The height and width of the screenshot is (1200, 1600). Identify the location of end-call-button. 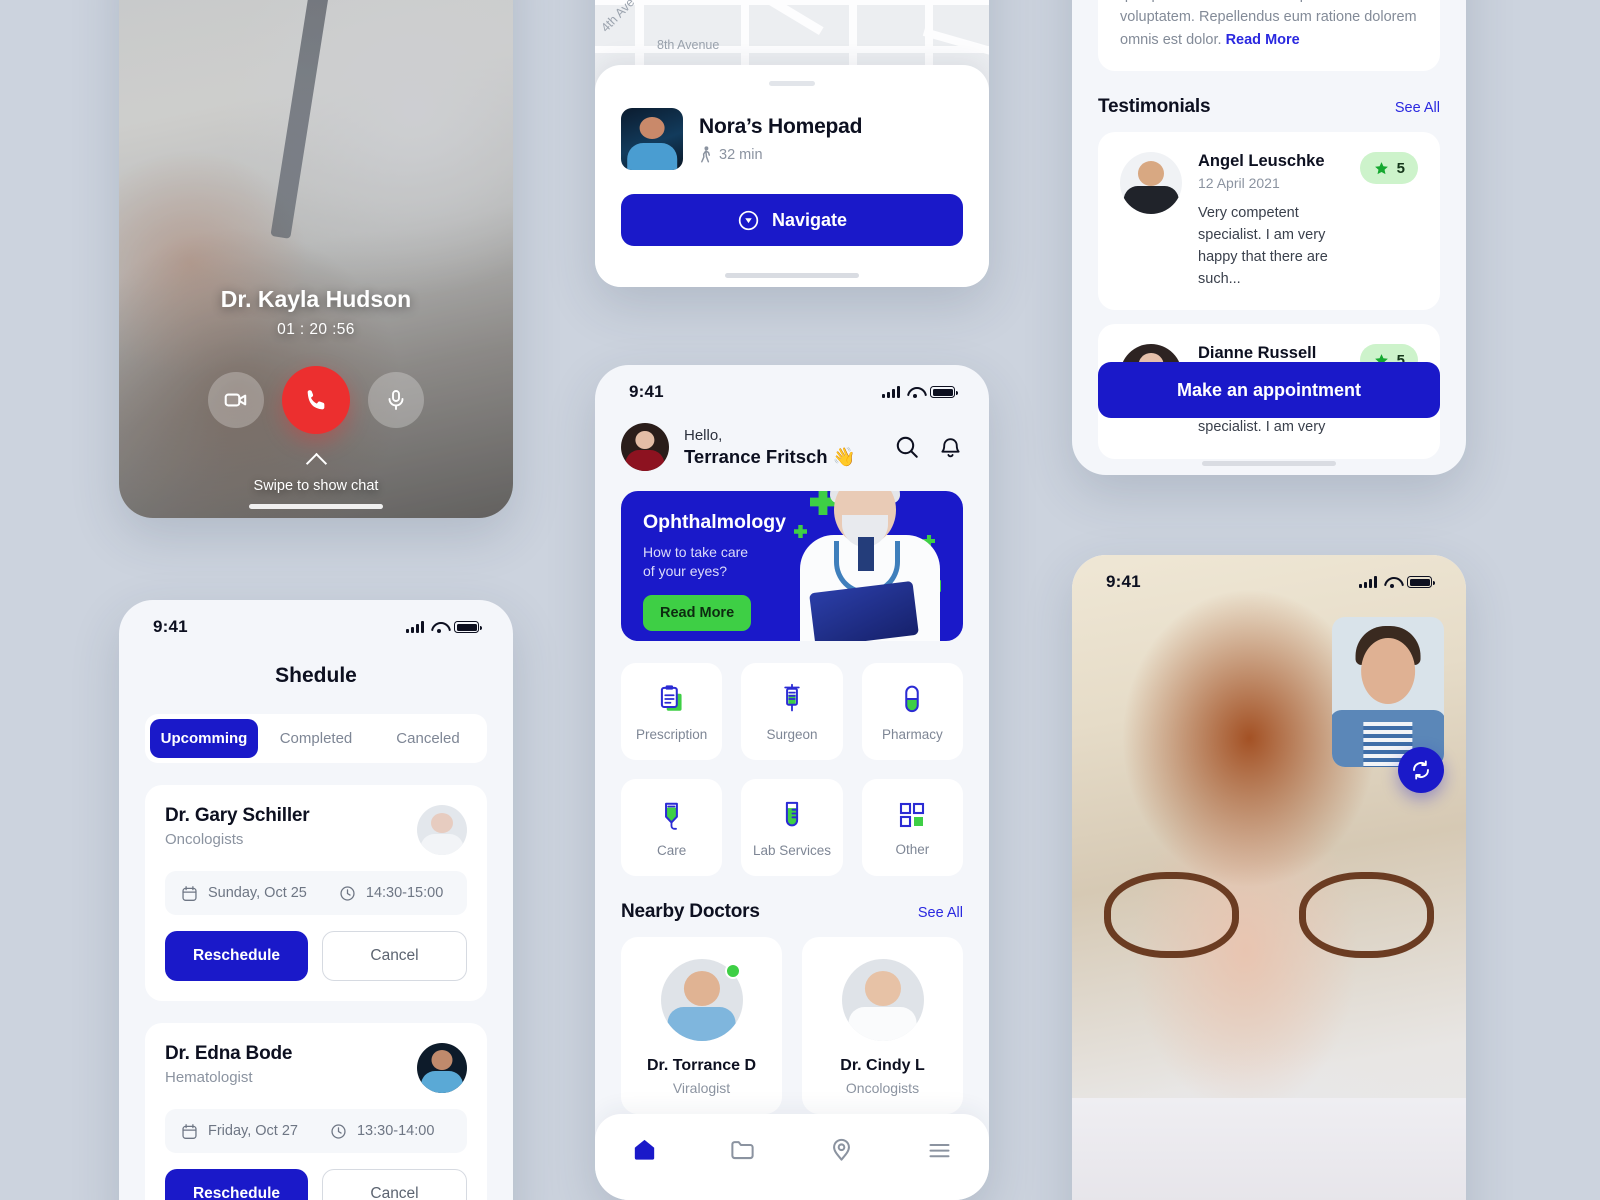
(316, 400).